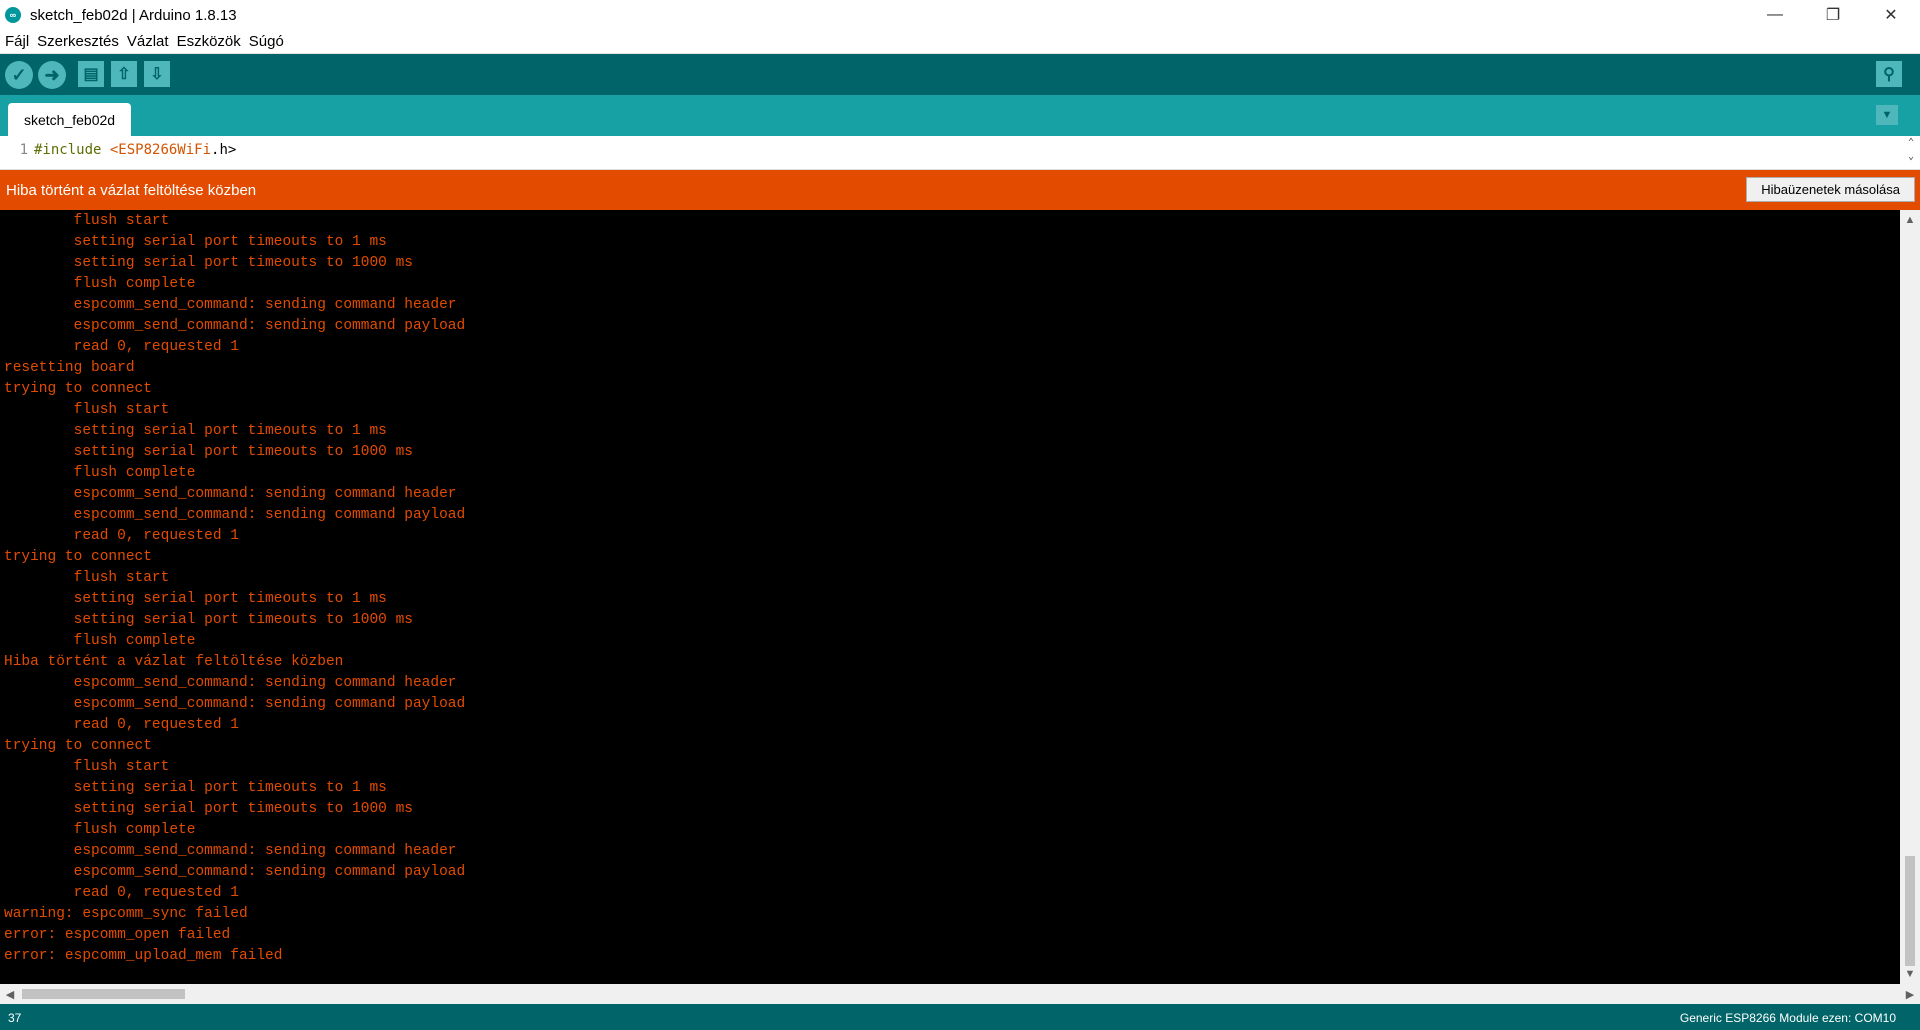  What do you see at coordinates (15, 1018) in the screenshot?
I see `line-indicator: 37` at bounding box center [15, 1018].